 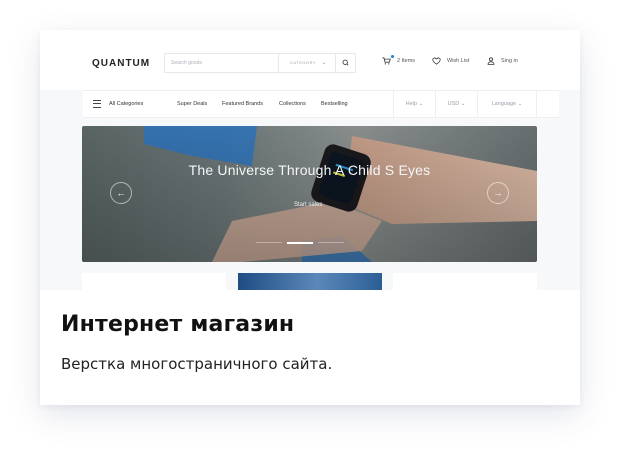 What do you see at coordinates (509, 61) in the screenshot?
I see `signin-label: Sing in` at bounding box center [509, 61].